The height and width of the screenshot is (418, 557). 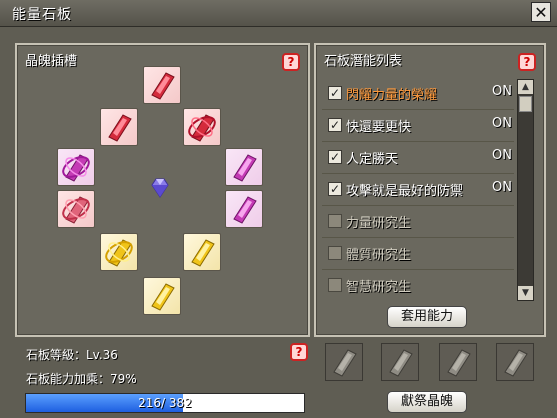 I want to click on ability-help-button: ?, so click(x=527, y=62).